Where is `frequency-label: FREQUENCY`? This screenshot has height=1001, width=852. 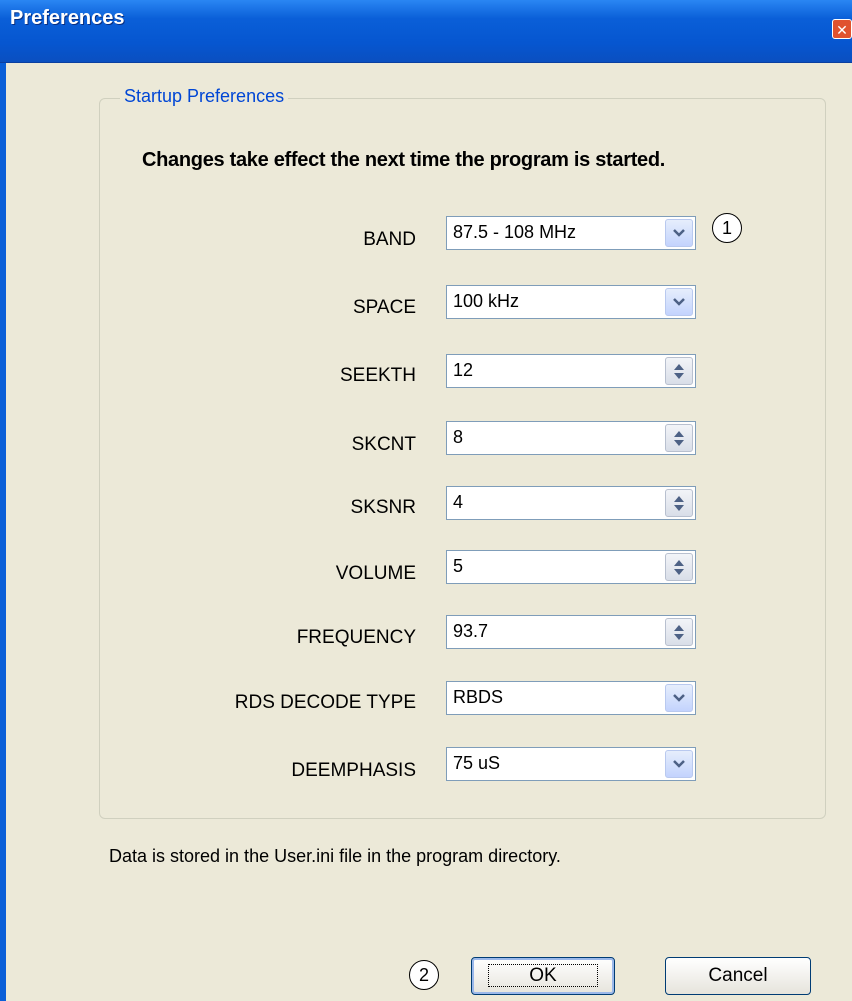
frequency-label: FREQUENCY is located at coordinates (356, 637).